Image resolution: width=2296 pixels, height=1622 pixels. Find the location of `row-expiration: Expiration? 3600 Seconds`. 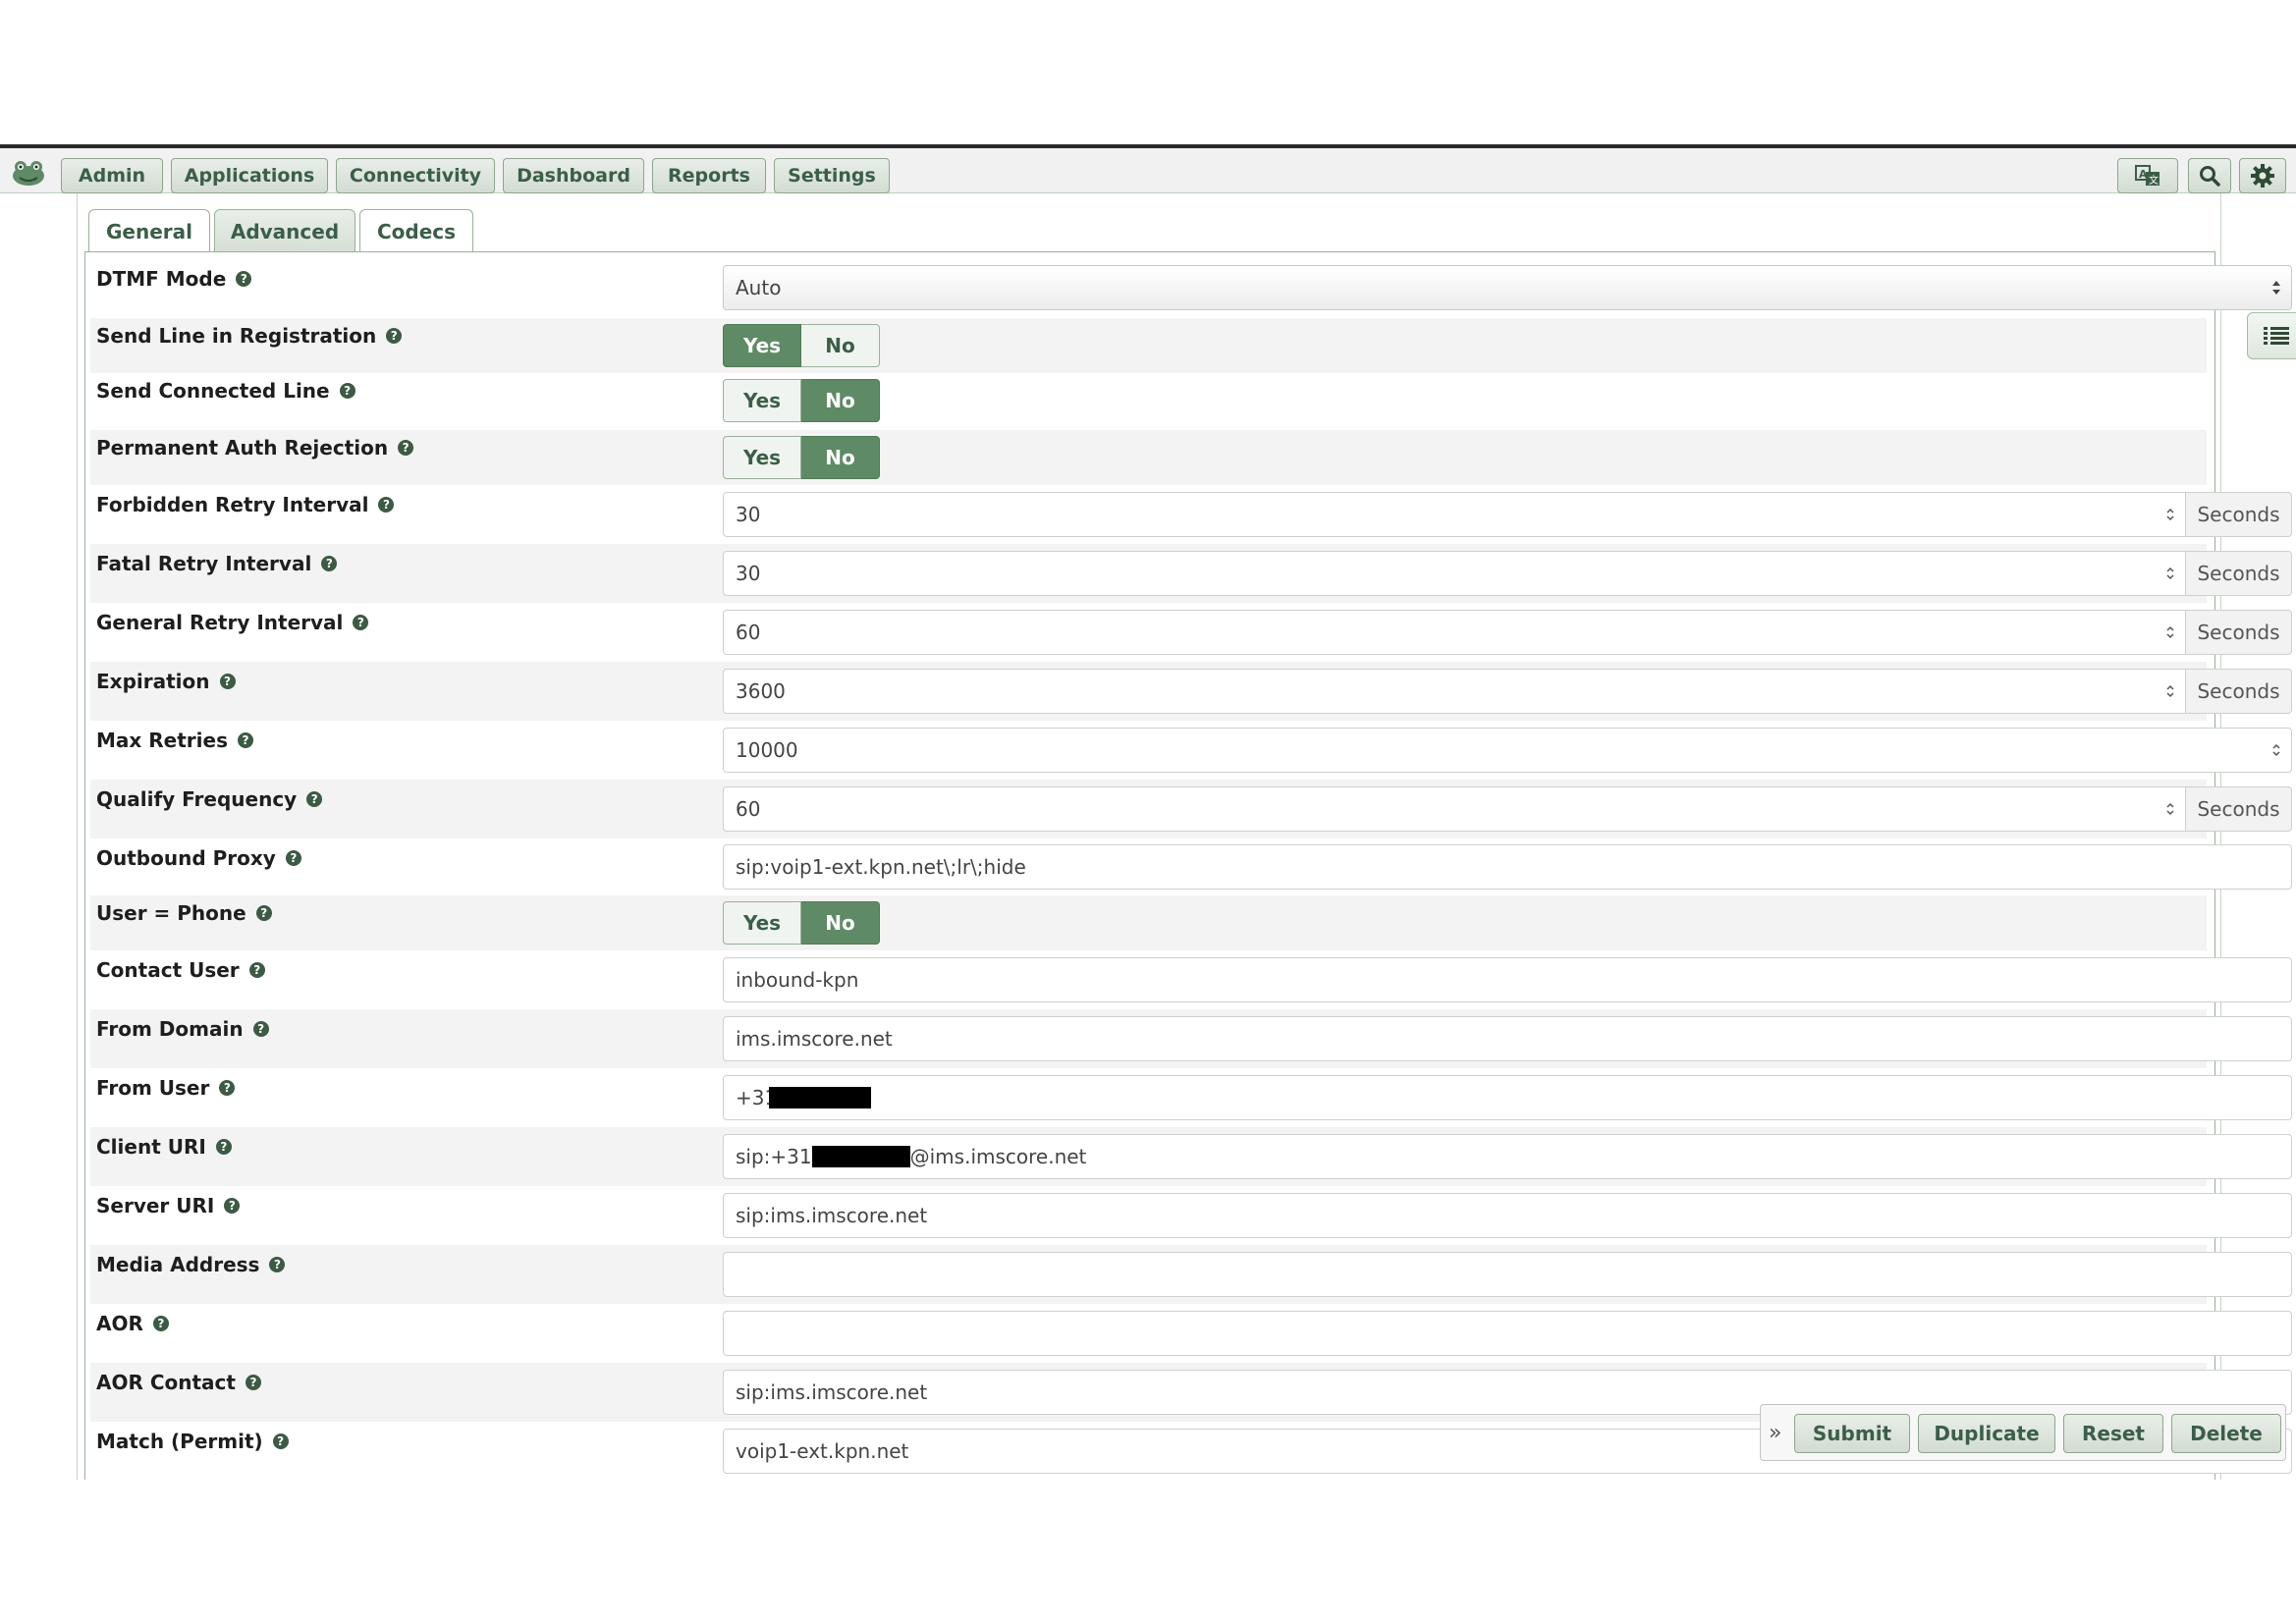

row-expiration: Expiration? 3600 Seconds is located at coordinates (1191, 691).